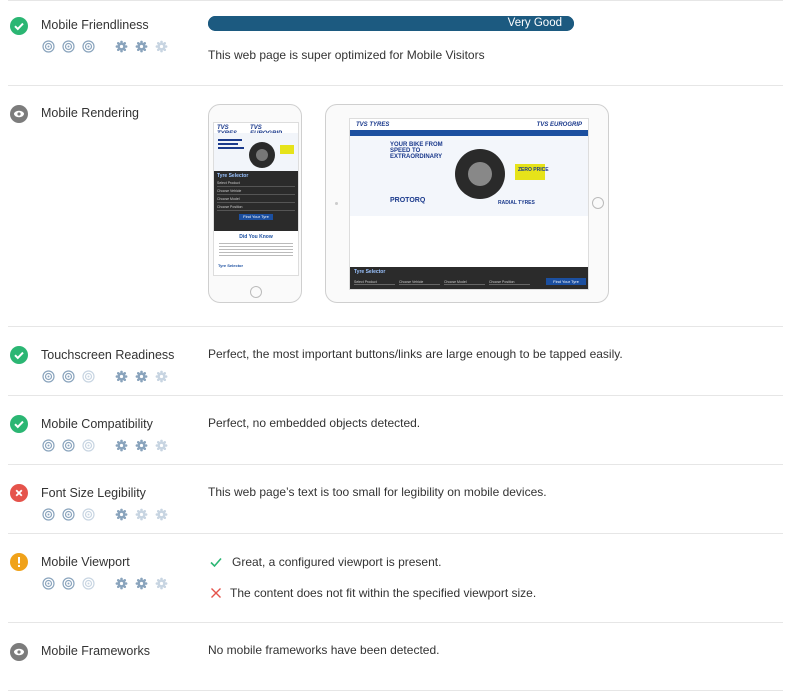 Image resolution: width=795 pixels, height=694 pixels. I want to click on phone-select-field: Choose Model, so click(256, 199).